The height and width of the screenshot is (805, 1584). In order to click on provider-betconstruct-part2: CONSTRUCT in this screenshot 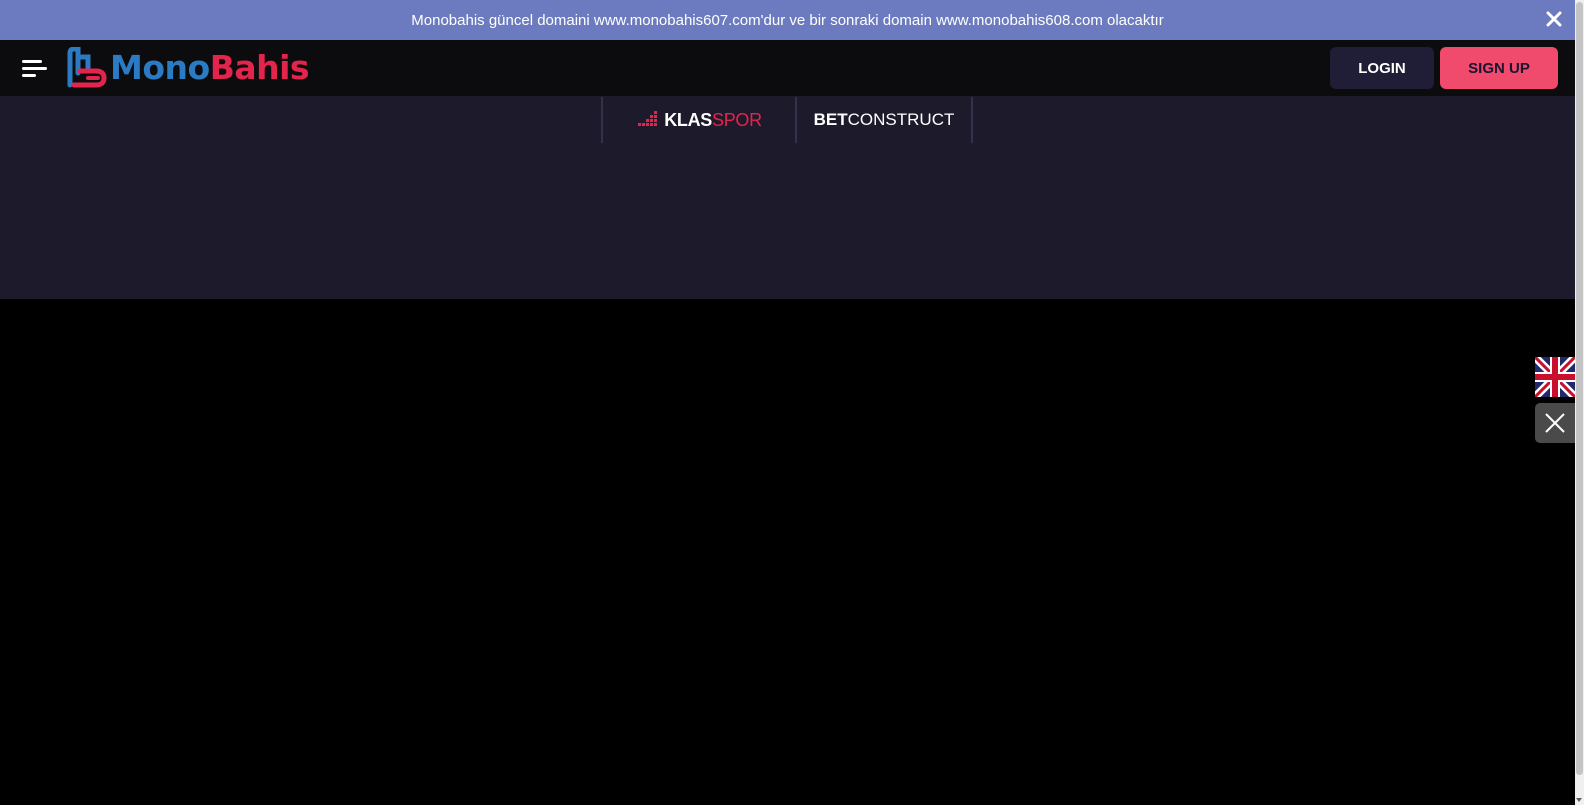, I will do `click(901, 119)`.